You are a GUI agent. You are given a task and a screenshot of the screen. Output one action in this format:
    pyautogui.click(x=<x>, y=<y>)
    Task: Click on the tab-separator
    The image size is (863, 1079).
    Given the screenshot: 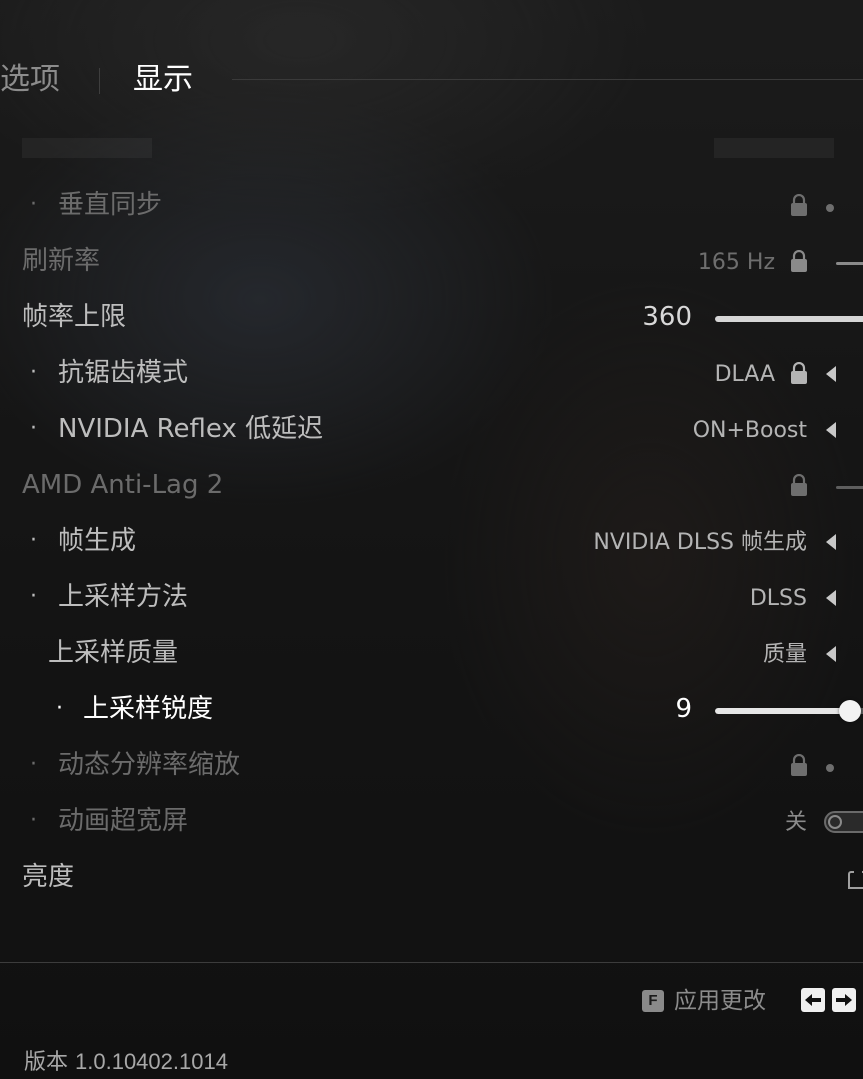 What is the action you would take?
    pyautogui.click(x=99, y=81)
    